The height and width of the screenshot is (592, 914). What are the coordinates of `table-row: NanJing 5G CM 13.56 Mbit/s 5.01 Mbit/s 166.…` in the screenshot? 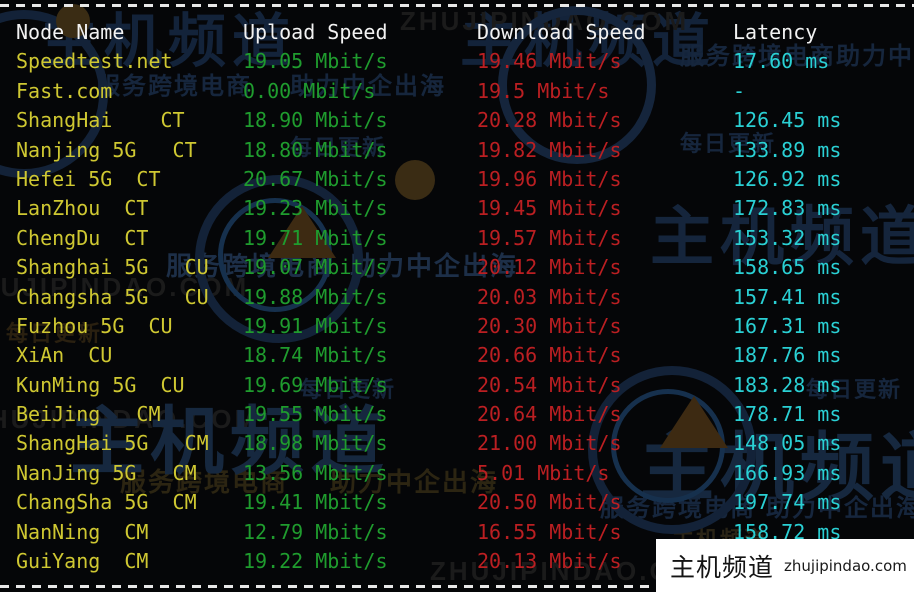 It's located at (457, 473).